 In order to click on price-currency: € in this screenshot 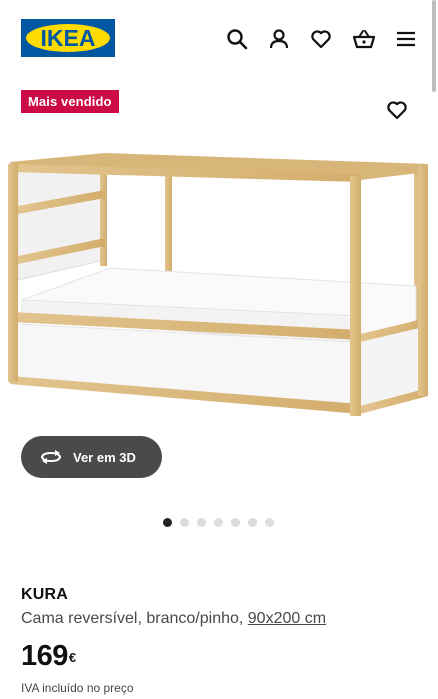, I will do `click(72, 657)`.